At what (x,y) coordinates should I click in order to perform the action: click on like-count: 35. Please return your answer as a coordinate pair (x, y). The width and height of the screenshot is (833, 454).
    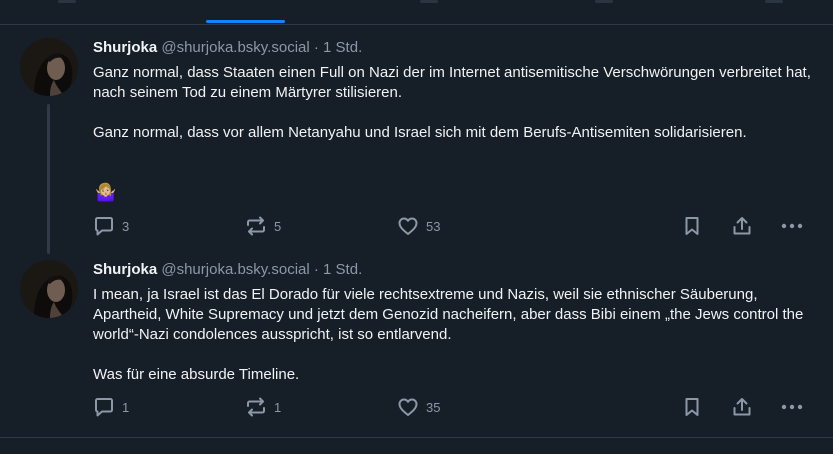
    Looking at the image, I should click on (433, 407).